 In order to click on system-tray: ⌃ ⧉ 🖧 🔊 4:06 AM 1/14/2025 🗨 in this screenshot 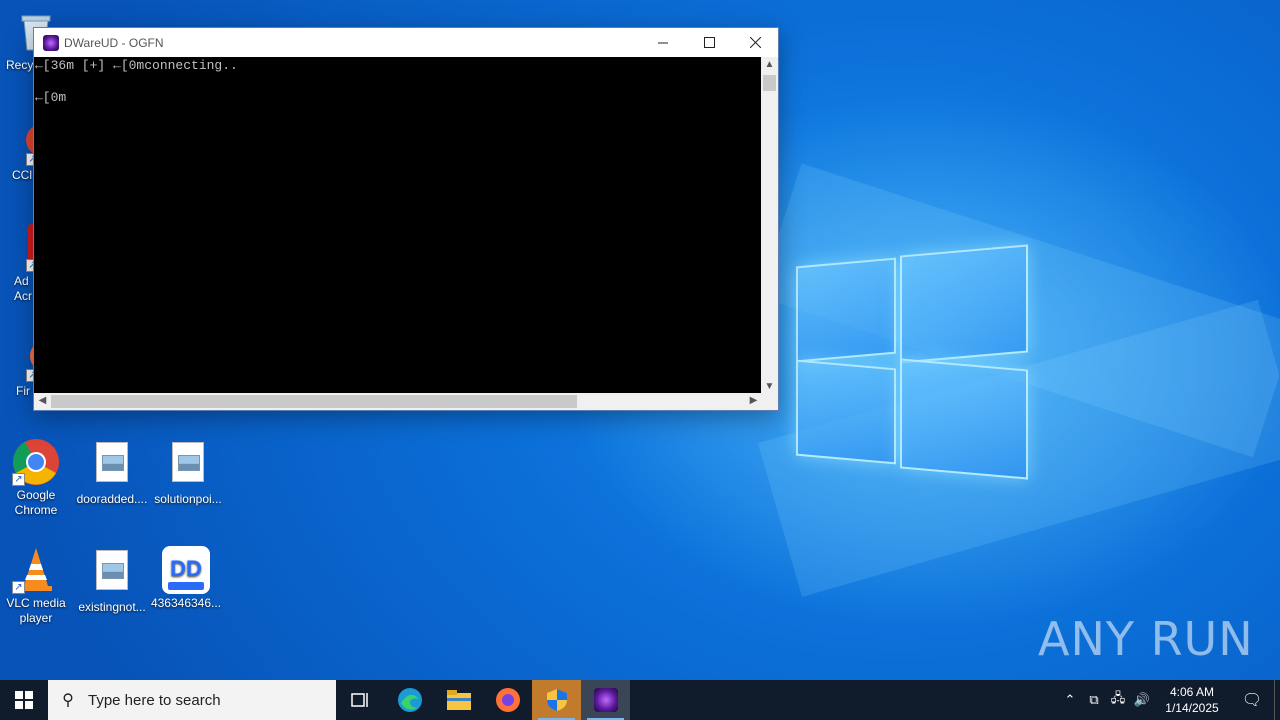, I will do `click(1169, 700)`.